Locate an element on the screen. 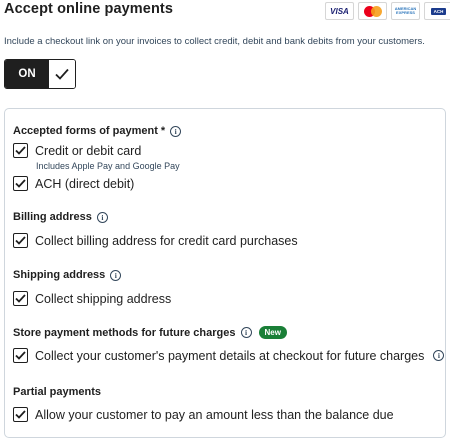 The height and width of the screenshot is (439, 450). option-credit-debit-card: Credit or debit card is located at coordinates (77, 150).